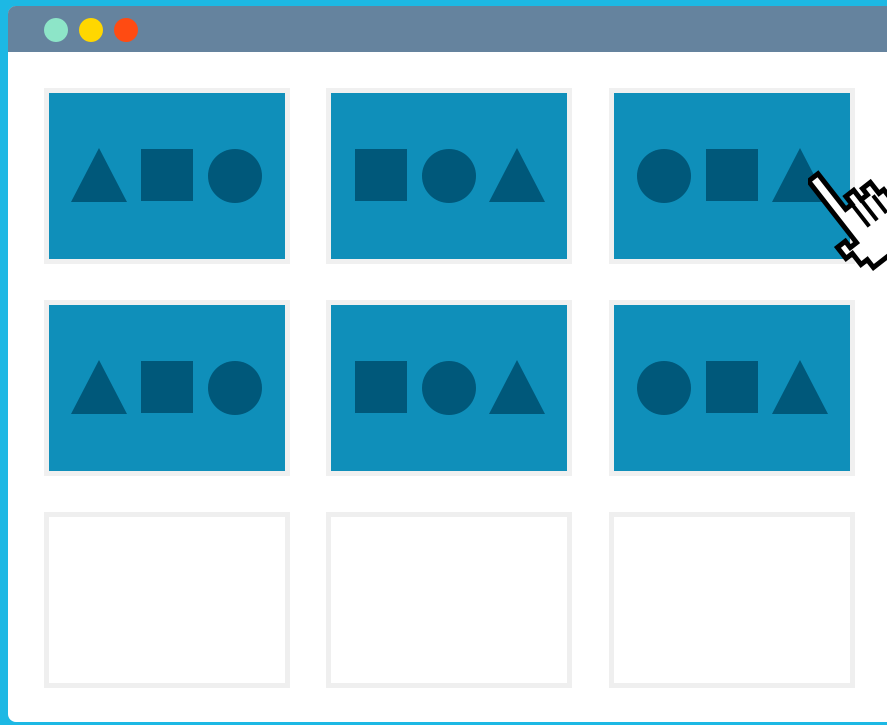 The image size is (887, 725). Describe the element at coordinates (447, 29) in the screenshot. I see `title-bar` at that location.